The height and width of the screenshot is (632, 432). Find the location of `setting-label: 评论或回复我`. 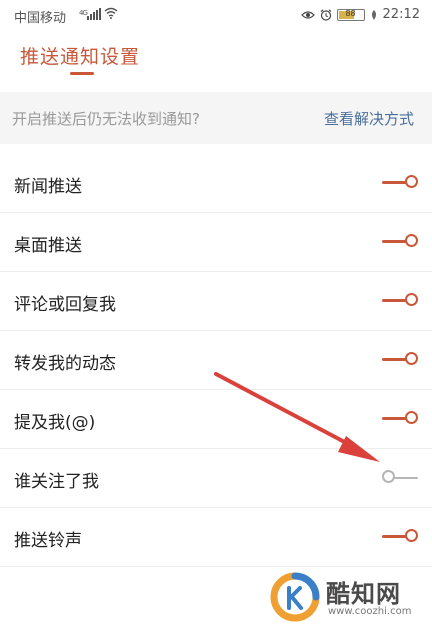

setting-label: 评论或回复我 is located at coordinates (65, 305).